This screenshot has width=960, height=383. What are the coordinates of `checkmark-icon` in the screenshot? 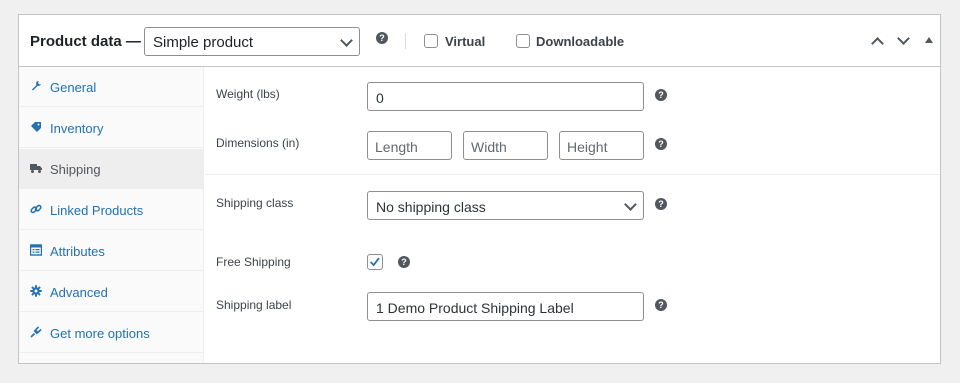 It's located at (375, 262).